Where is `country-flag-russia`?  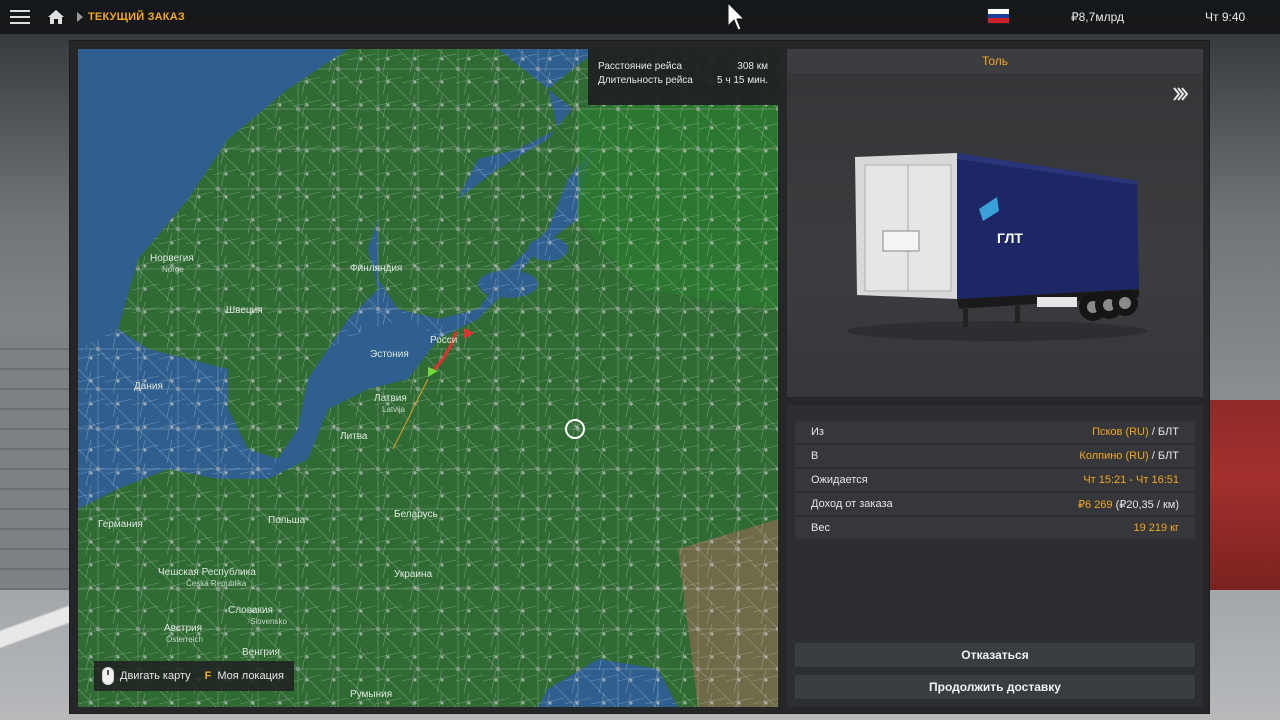
country-flag-russia is located at coordinates (998, 16).